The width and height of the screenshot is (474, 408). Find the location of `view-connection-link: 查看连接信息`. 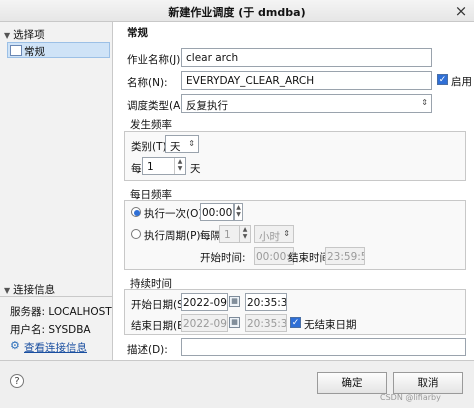

view-connection-link: 查看连接信息 is located at coordinates (55, 347).